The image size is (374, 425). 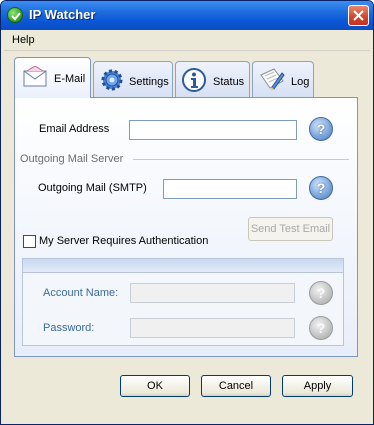 What do you see at coordinates (290, 229) in the screenshot?
I see `send-test-email-button: Send Test Email` at bounding box center [290, 229].